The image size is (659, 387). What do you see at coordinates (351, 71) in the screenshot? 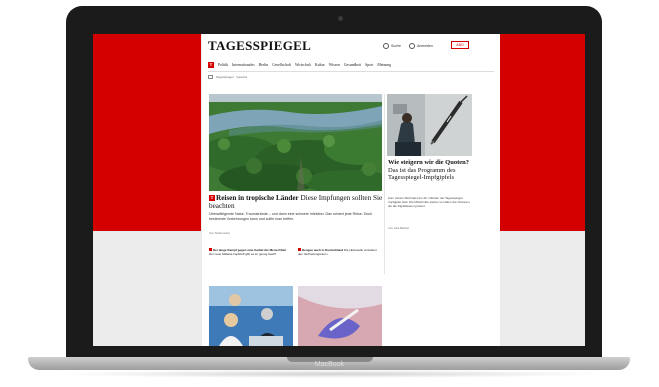
I see `nav-divider` at bounding box center [351, 71].